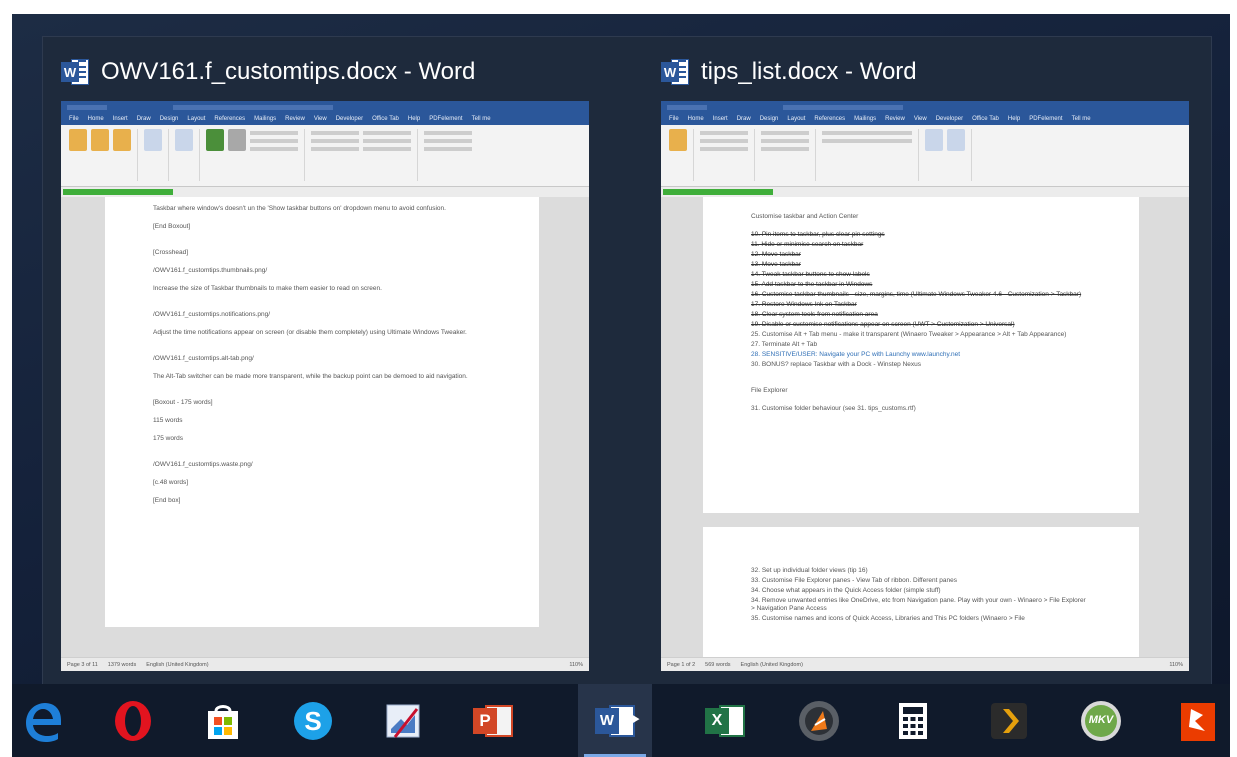 Image resolution: width=1237 pixels, height=757 pixels. I want to click on taskbar-excel-button: X, so click(725, 720).